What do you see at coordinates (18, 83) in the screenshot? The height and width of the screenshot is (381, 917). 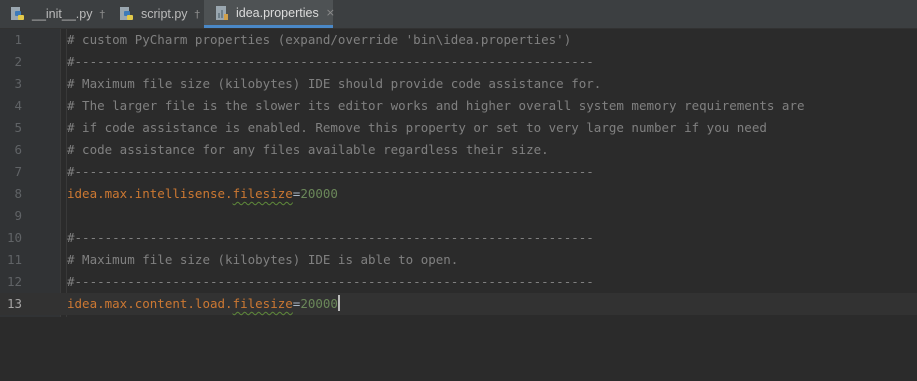 I see `line-number: 3` at bounding box center [18, 83].